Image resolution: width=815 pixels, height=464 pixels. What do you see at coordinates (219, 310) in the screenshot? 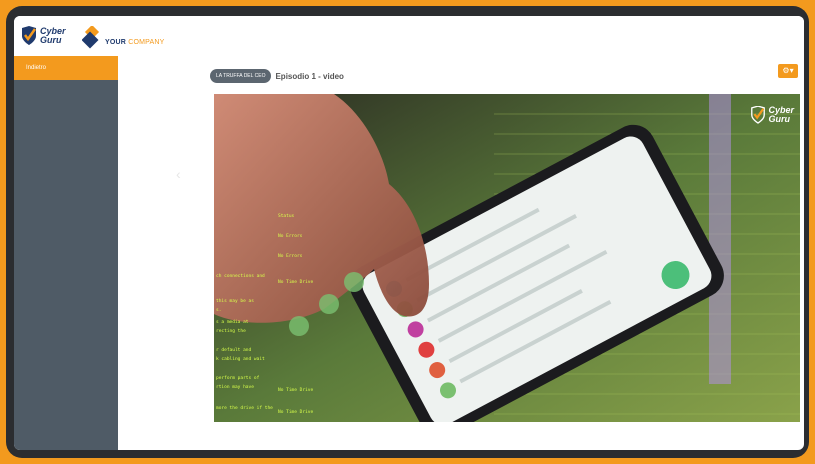
I see `overlay-text: s.` at bounding box center [219, 310].